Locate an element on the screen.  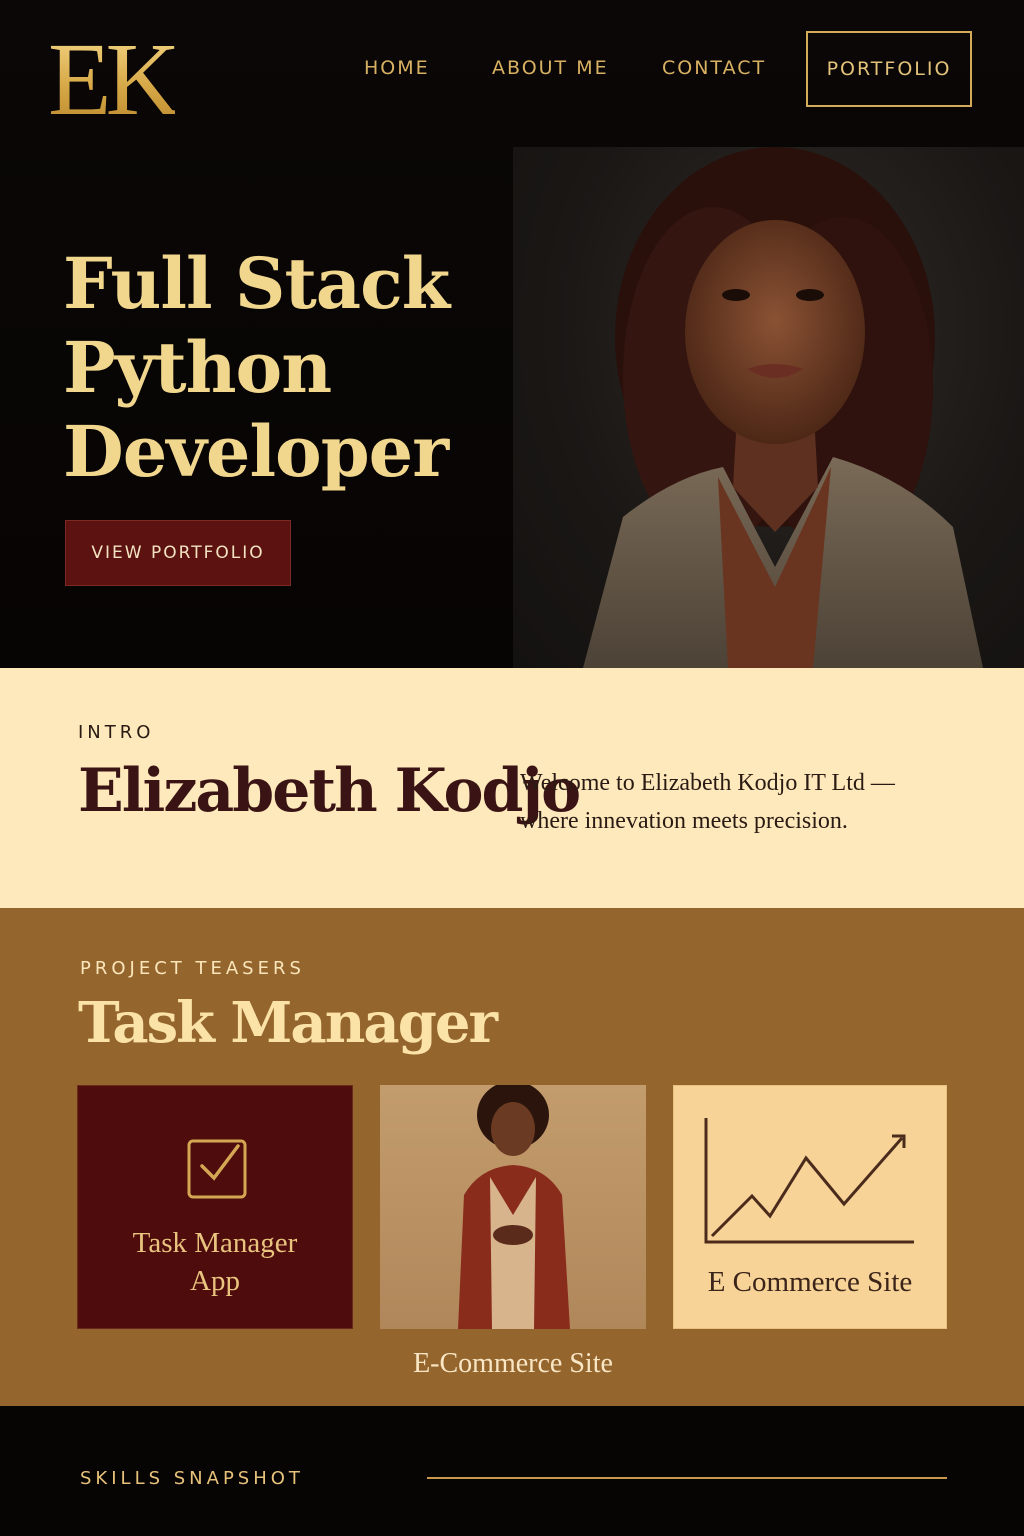
checkbox-icon is located at coordinates (217, 1169).